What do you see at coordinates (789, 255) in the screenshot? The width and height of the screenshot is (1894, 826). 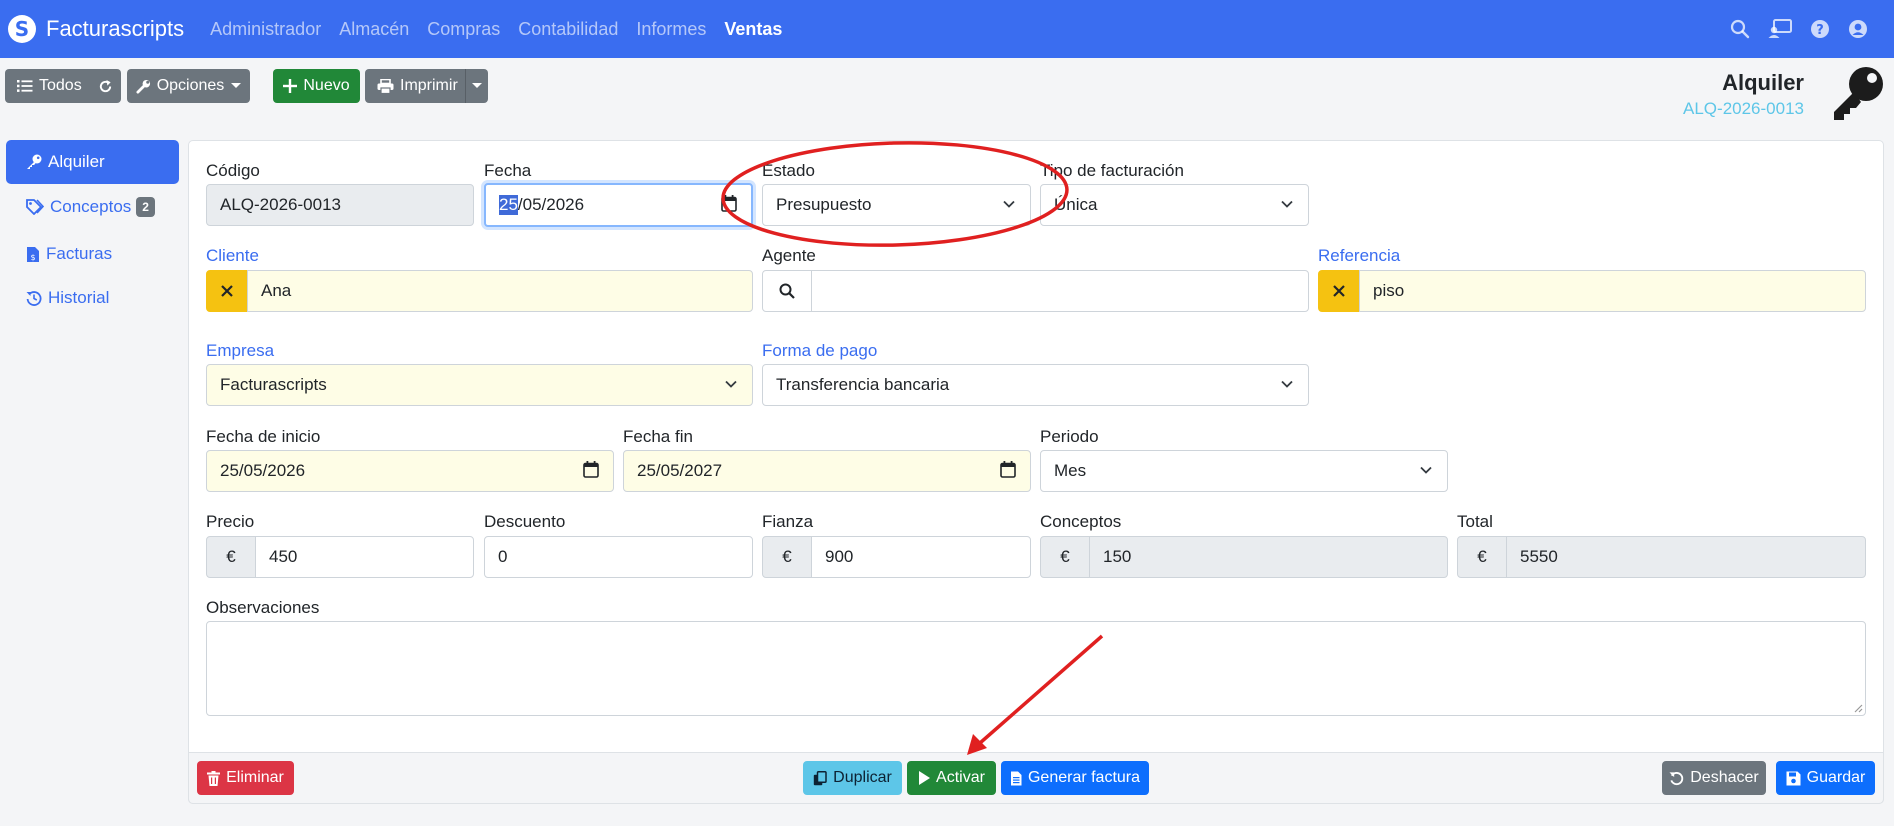 I see `agente-label: Agente` at bounding box center [789, 255].